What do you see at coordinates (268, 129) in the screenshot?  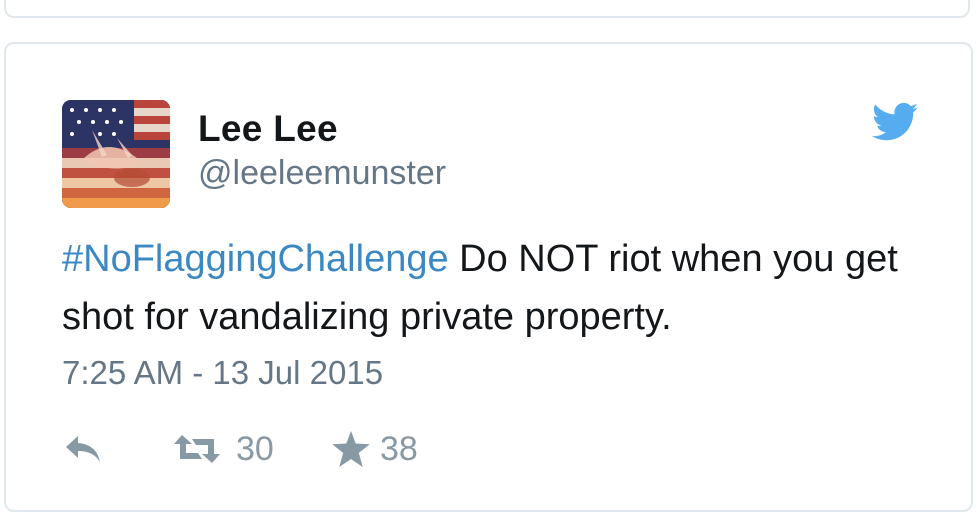 I see `display-name: Lee Lee` at bounding box center [268, 129].